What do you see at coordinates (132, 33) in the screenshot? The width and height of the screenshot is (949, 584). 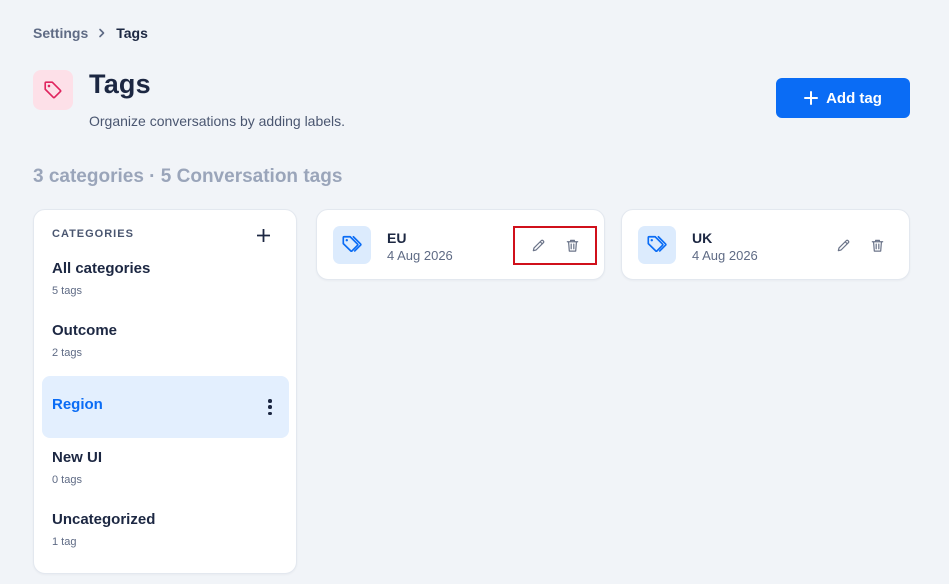 I see `breadcrumb-current: Tags` at bounding box center [132, 33].